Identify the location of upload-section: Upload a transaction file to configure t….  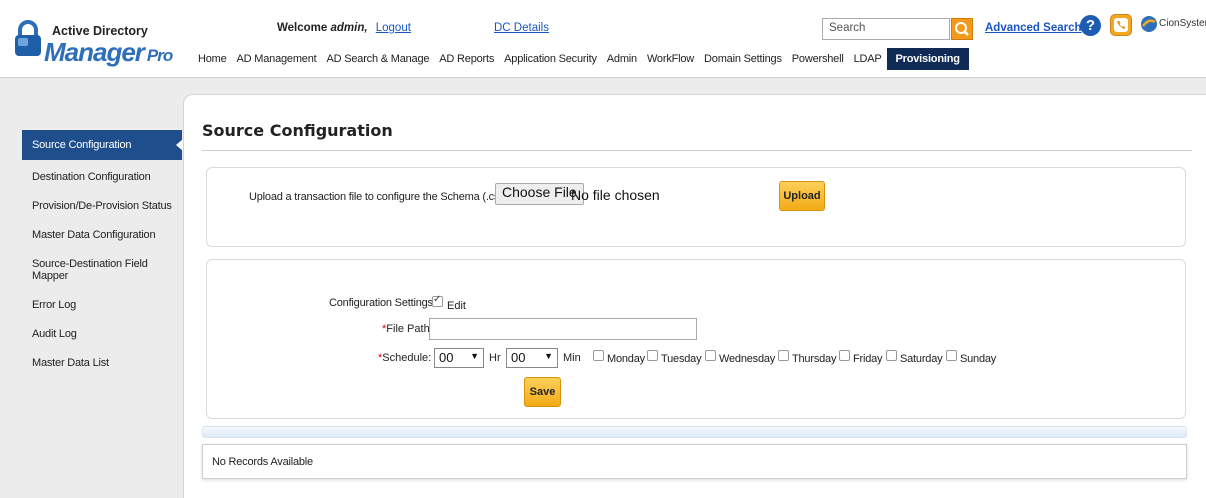
(696, 207).